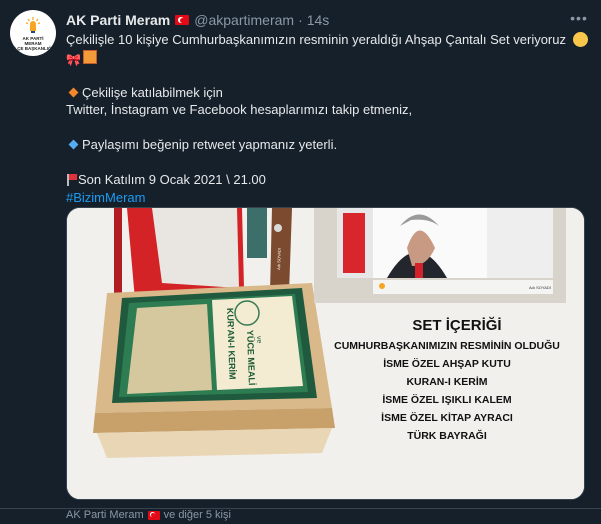 The width and height of the screenshot is (601, 524). What do you see at coordinates (244, 20) in the screenshot?
I see `user-handle: @akpartimeram` at bounding box center [244, 20].